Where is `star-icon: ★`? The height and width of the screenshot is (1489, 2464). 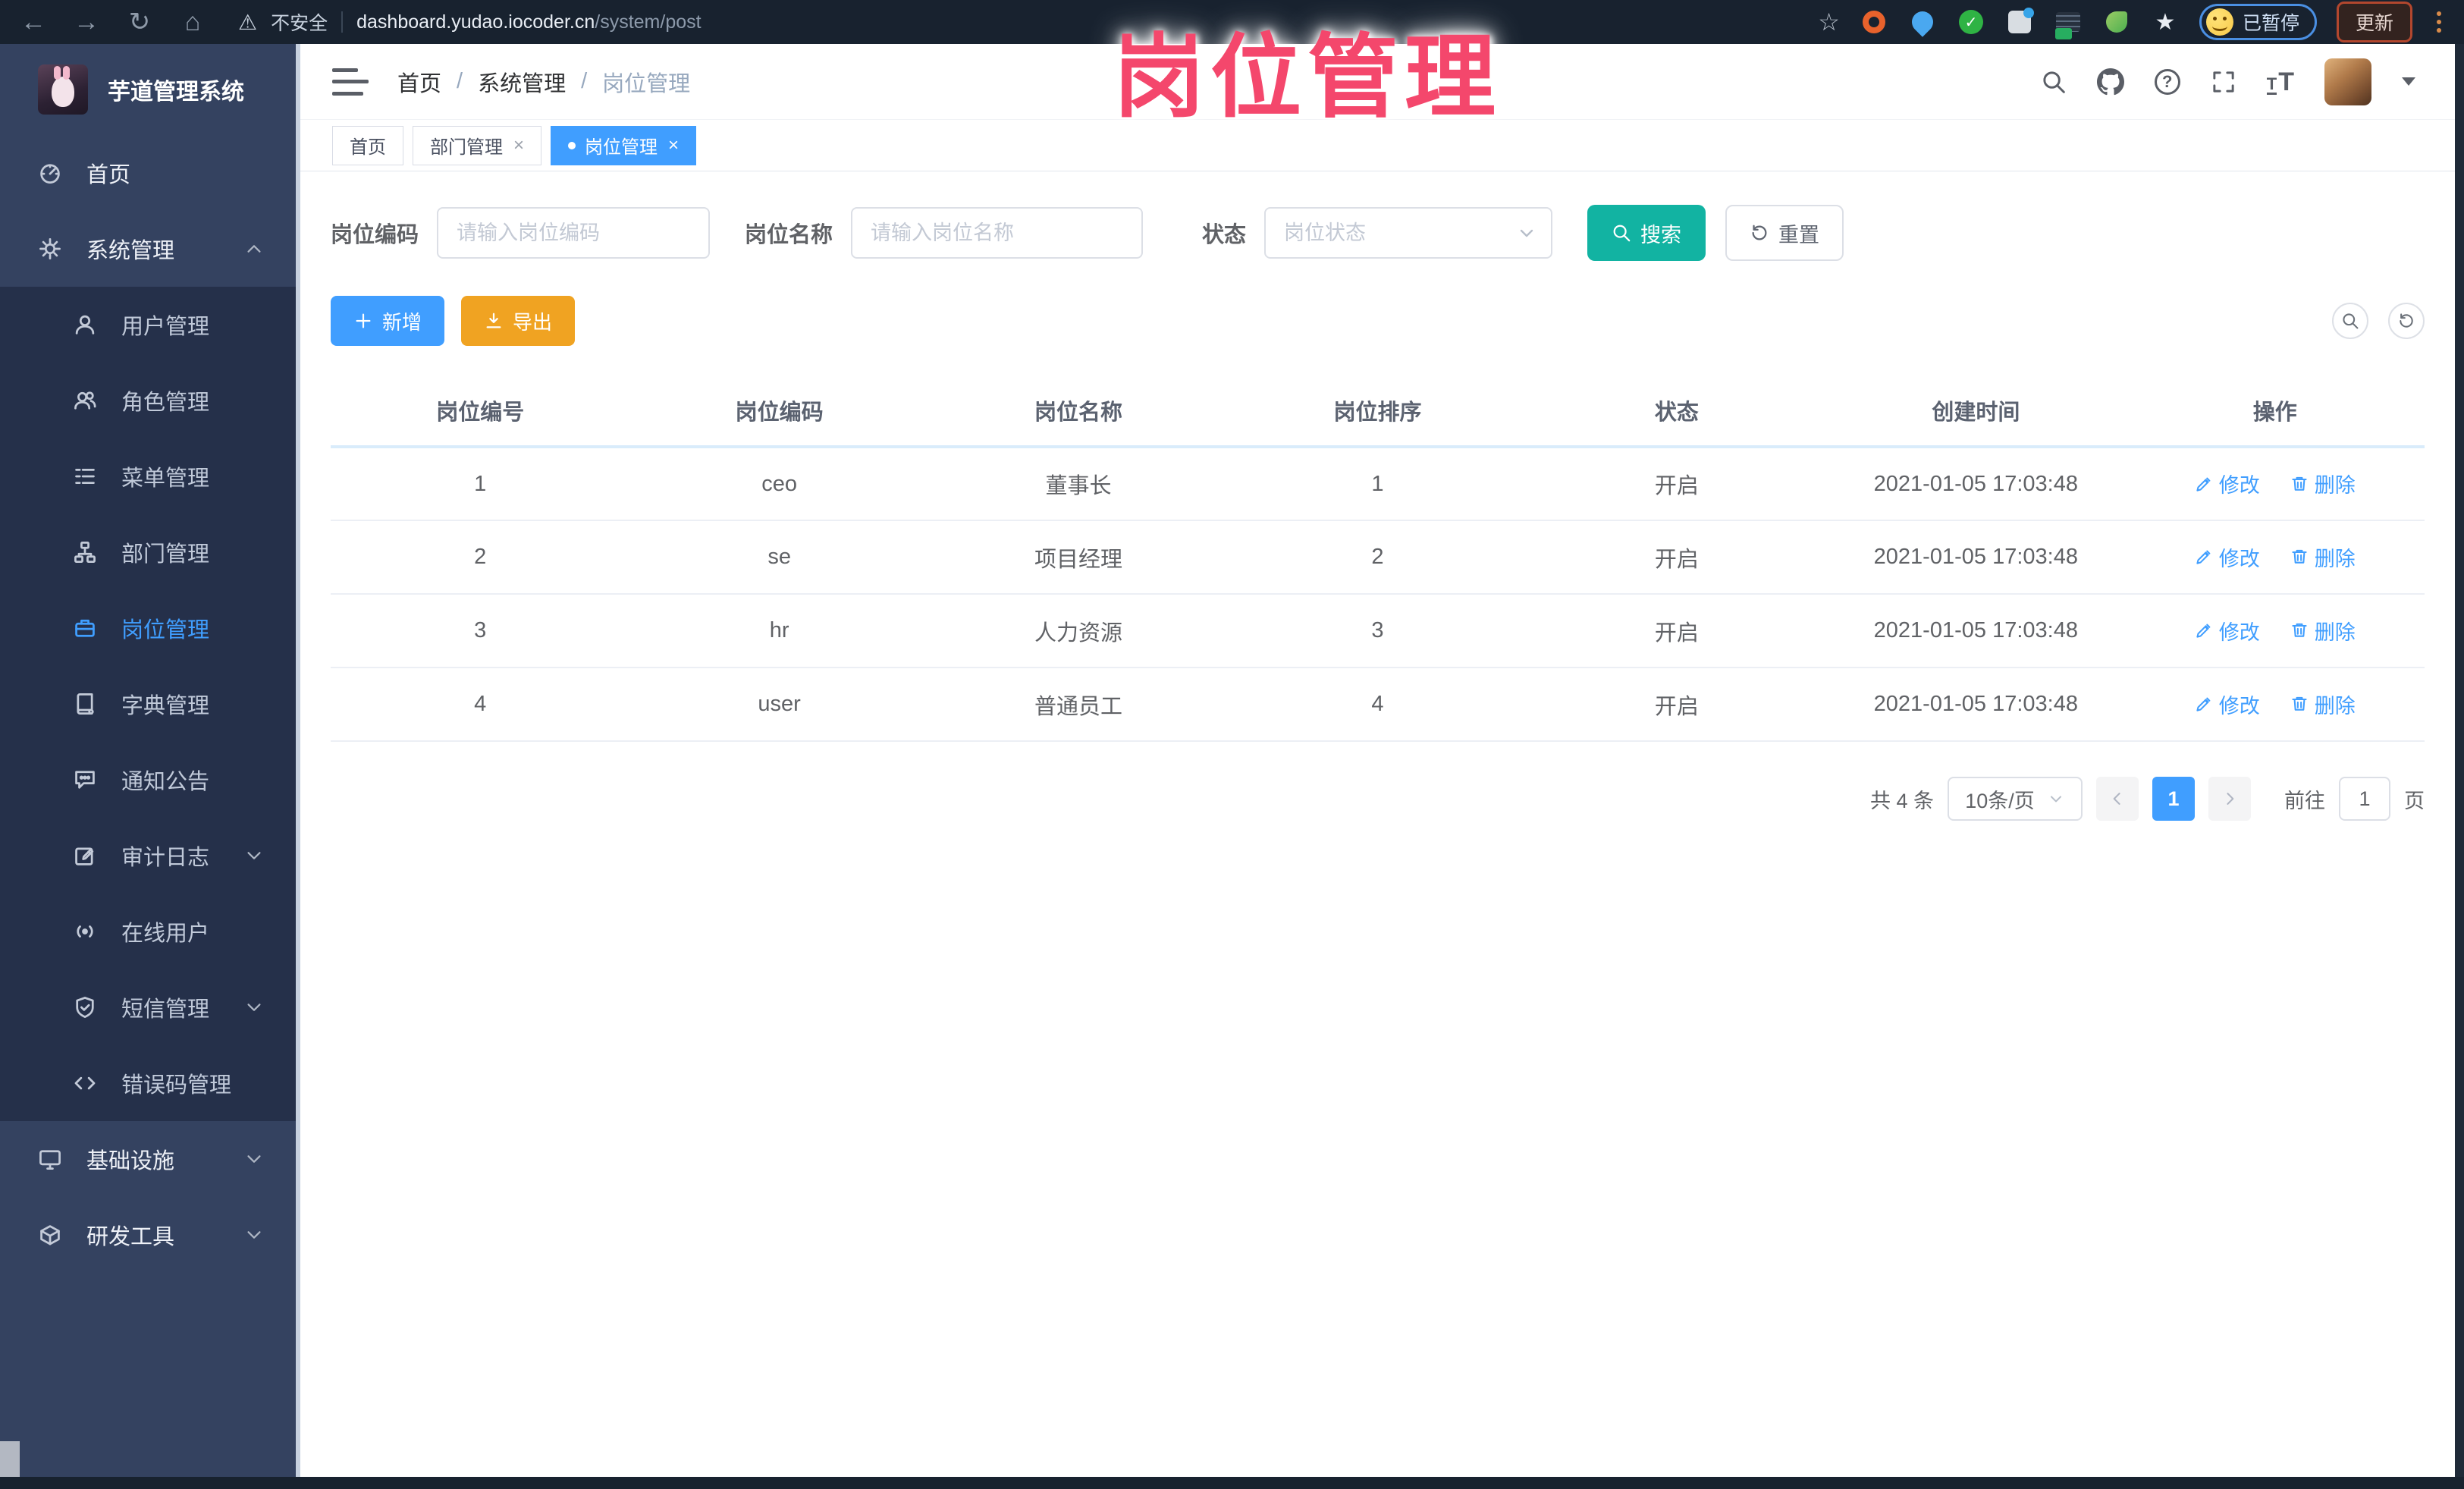
star-icon: ★ is located at coordinates (2165, 22).